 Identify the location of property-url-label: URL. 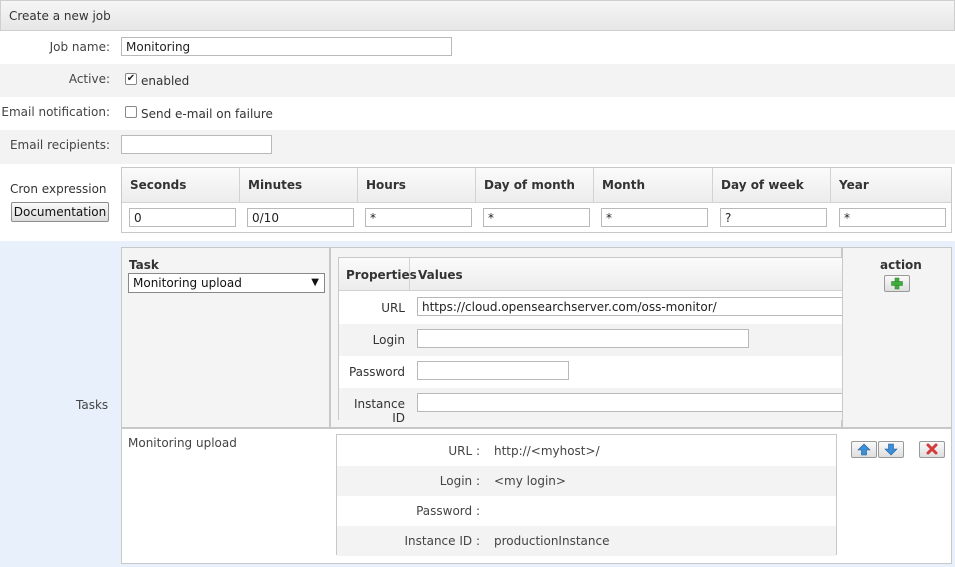
(393, 308).